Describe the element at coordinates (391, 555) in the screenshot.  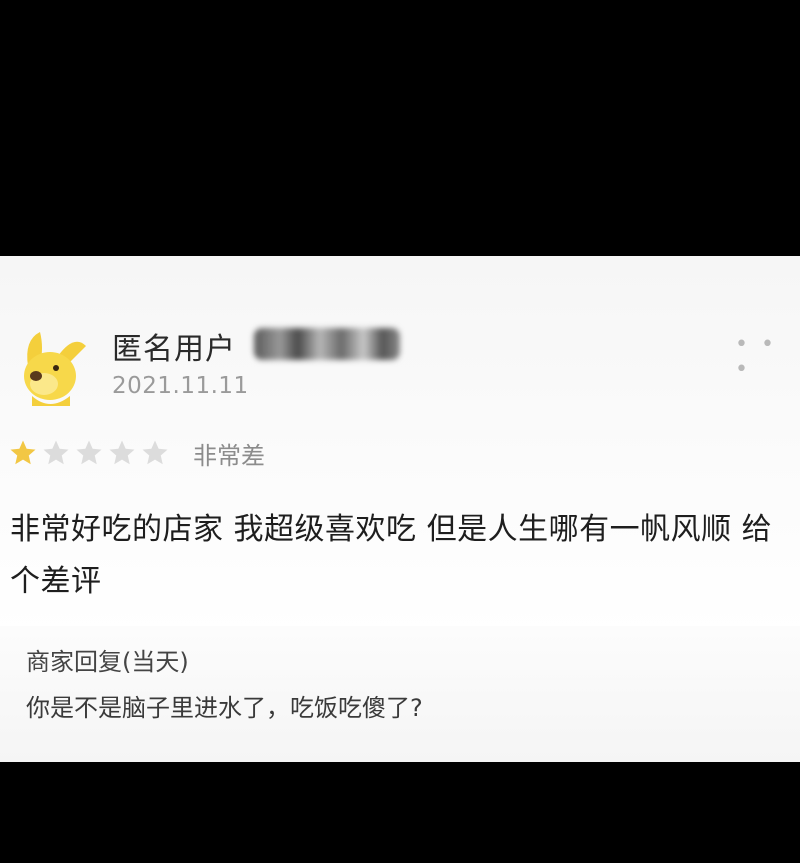
I see `review-text: 非常好吃的店家 我超级喜欢吃 但是人生哪有一帆风顺 给个差评` at that location.